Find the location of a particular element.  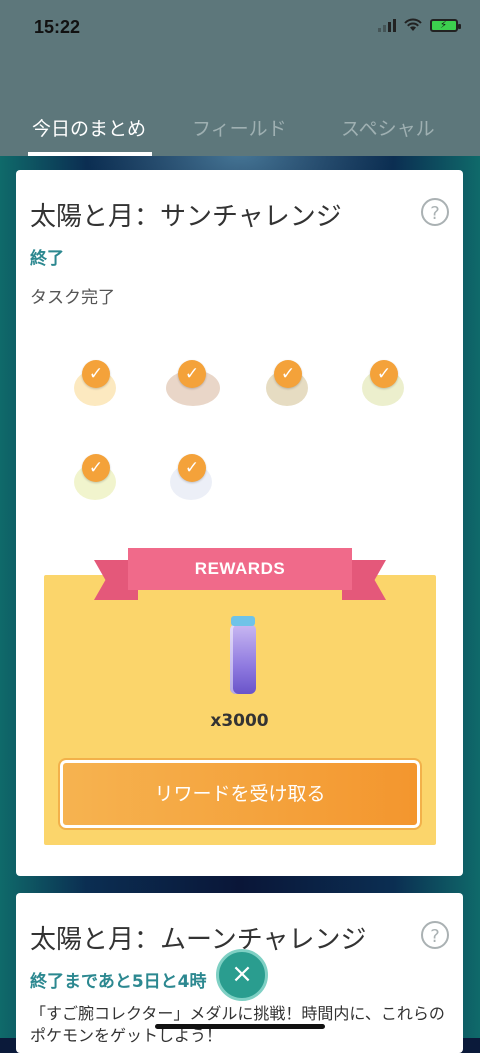

tab-bar: 今日のまとめ フィールド スペシャル is located at coordinates (240, 128).